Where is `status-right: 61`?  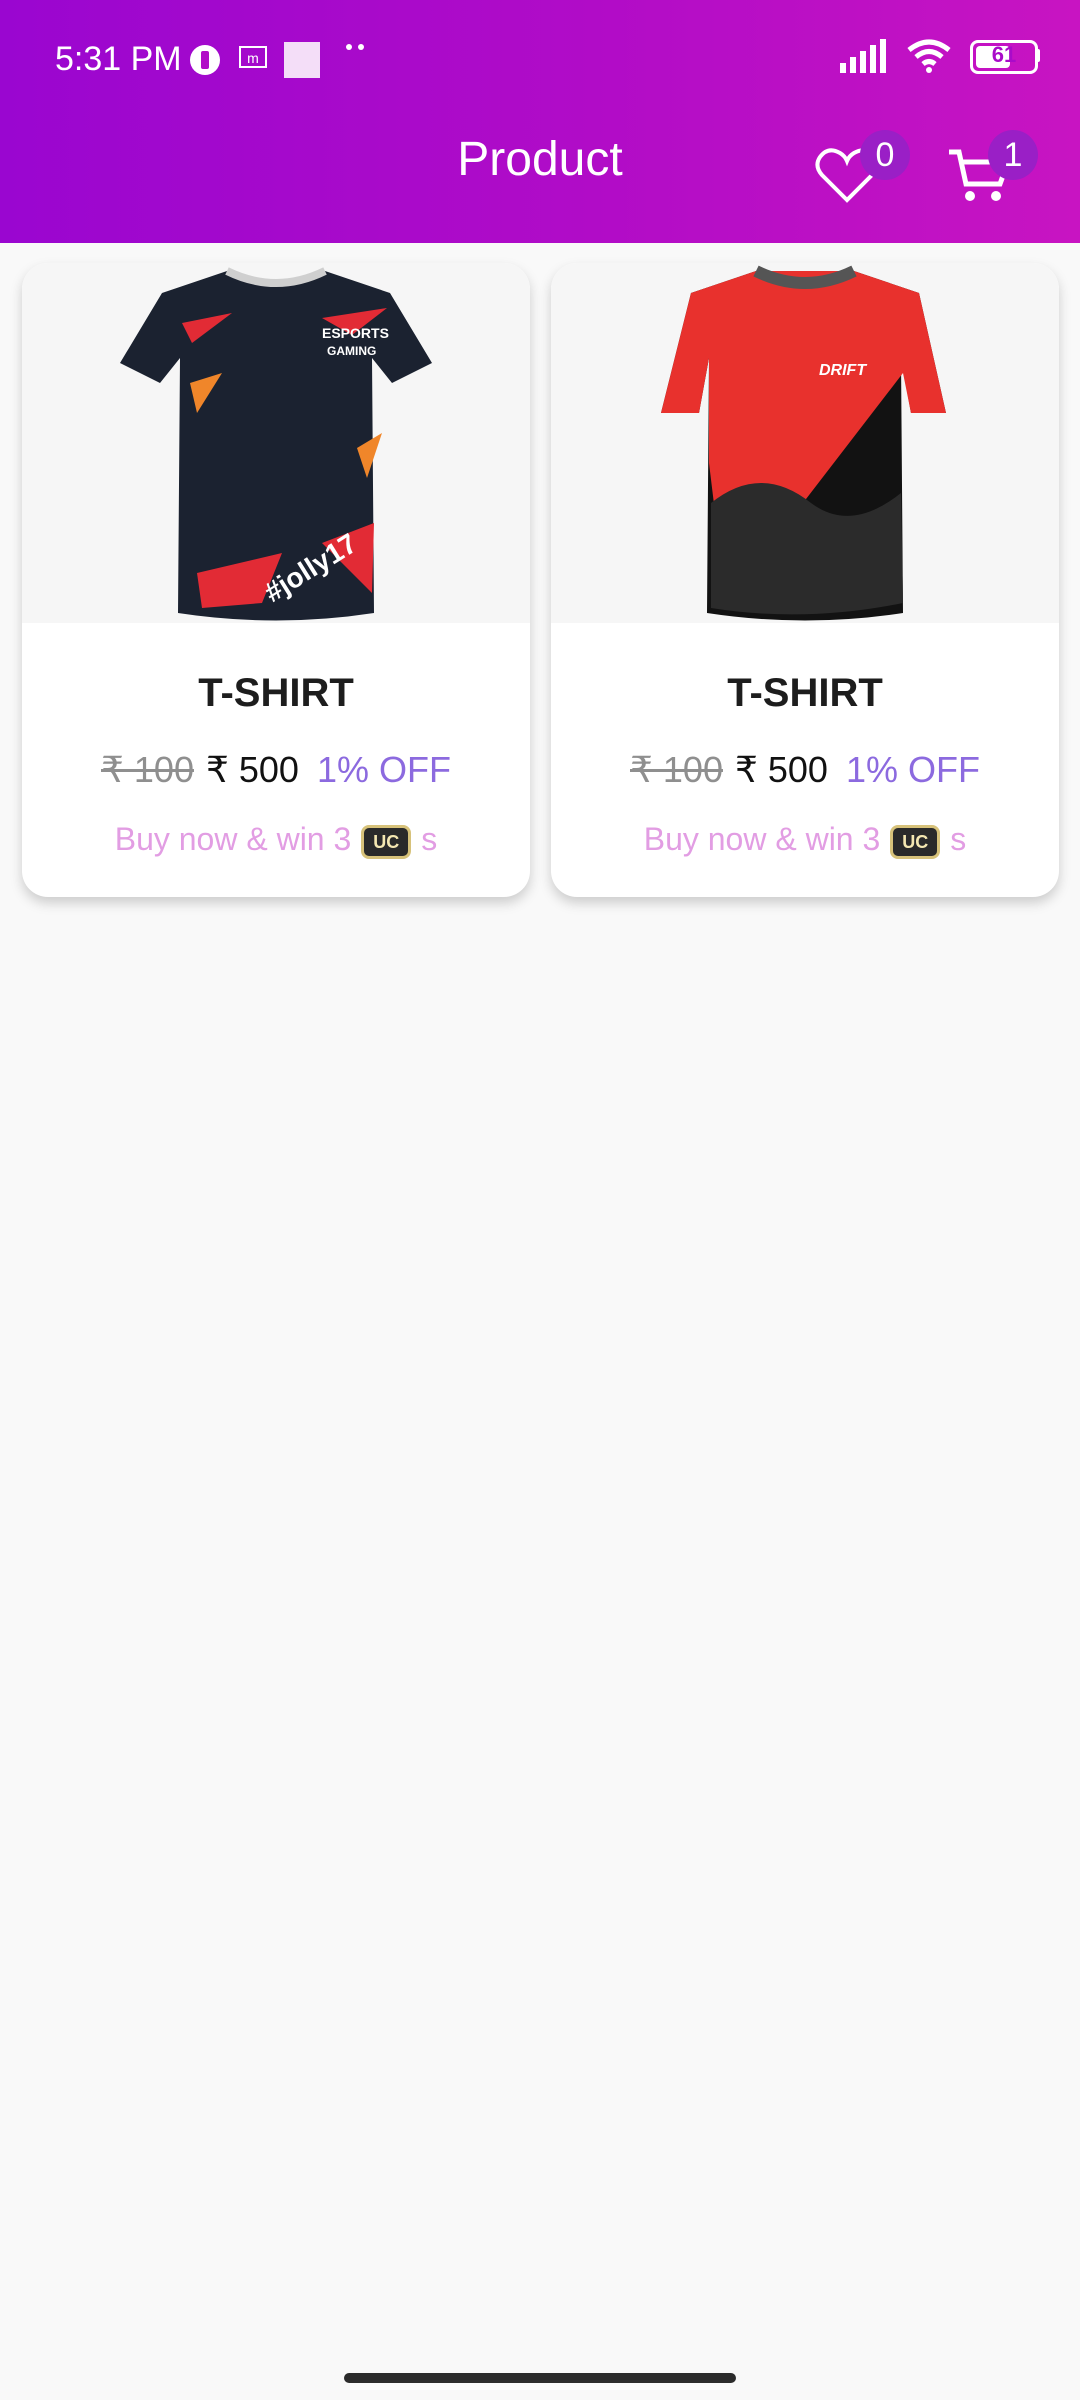 status-right: 61 is located at coordinates (940, 56).